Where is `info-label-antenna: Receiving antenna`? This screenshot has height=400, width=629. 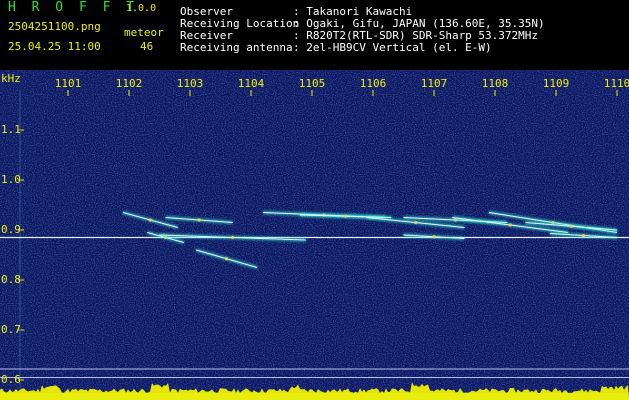
info-label-antenna: Receiving antenna is located at coordinates (236, 47).